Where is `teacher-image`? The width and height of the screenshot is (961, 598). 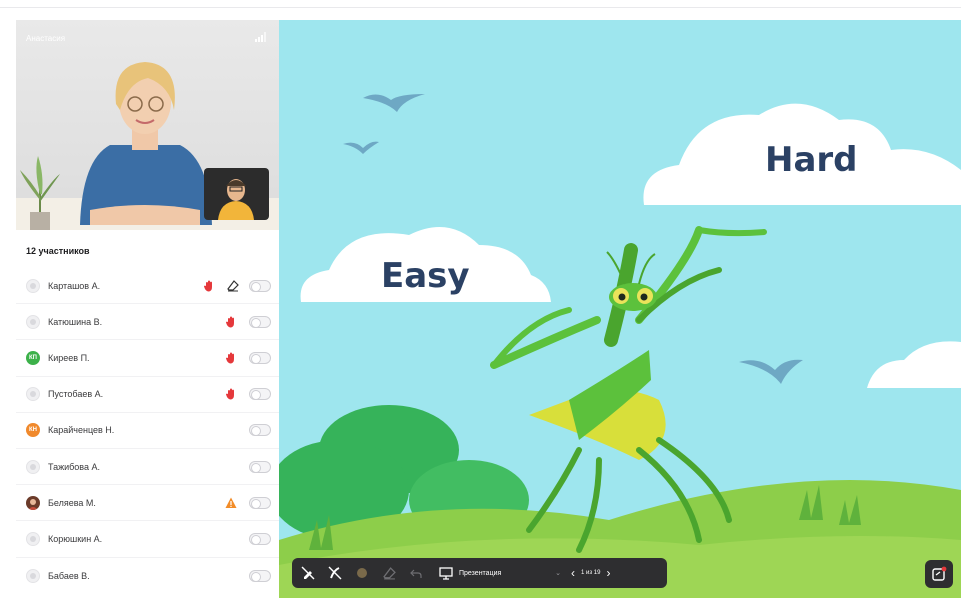
teacher-image is located at coordinates (146, 143).